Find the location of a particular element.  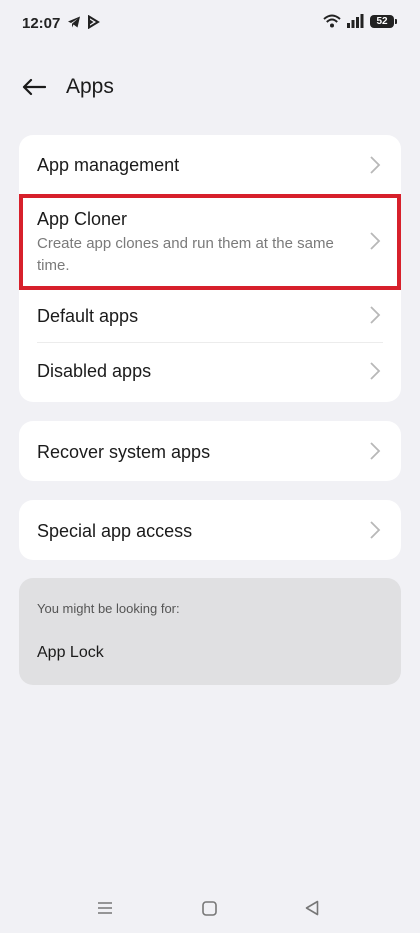

app-lock-link: App Lock is located at coordinates (70, 653).